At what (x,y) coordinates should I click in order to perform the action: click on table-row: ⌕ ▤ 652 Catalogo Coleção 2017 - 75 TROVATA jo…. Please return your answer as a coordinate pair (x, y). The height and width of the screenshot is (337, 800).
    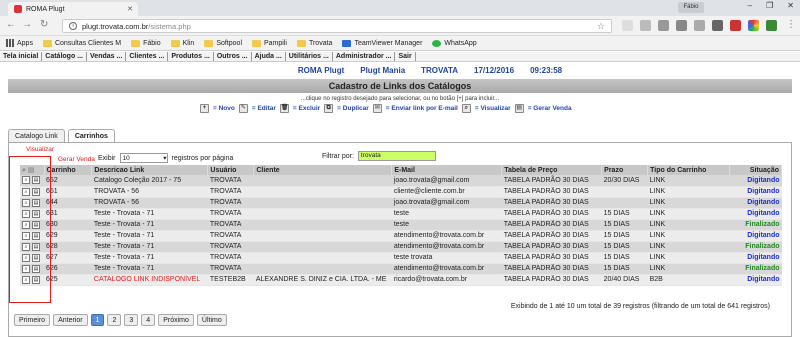
    Looking at the image, I should click on (401, 181).